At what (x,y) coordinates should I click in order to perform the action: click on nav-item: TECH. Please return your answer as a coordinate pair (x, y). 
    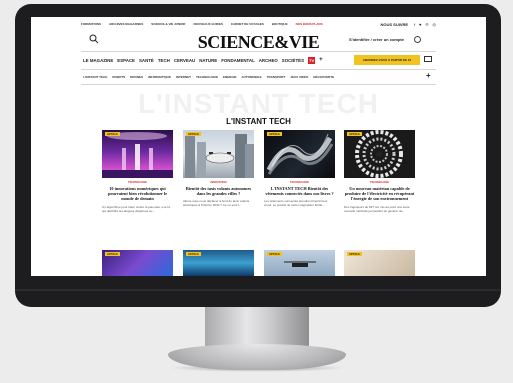
    Looking at the image, I should click on (164, 60).